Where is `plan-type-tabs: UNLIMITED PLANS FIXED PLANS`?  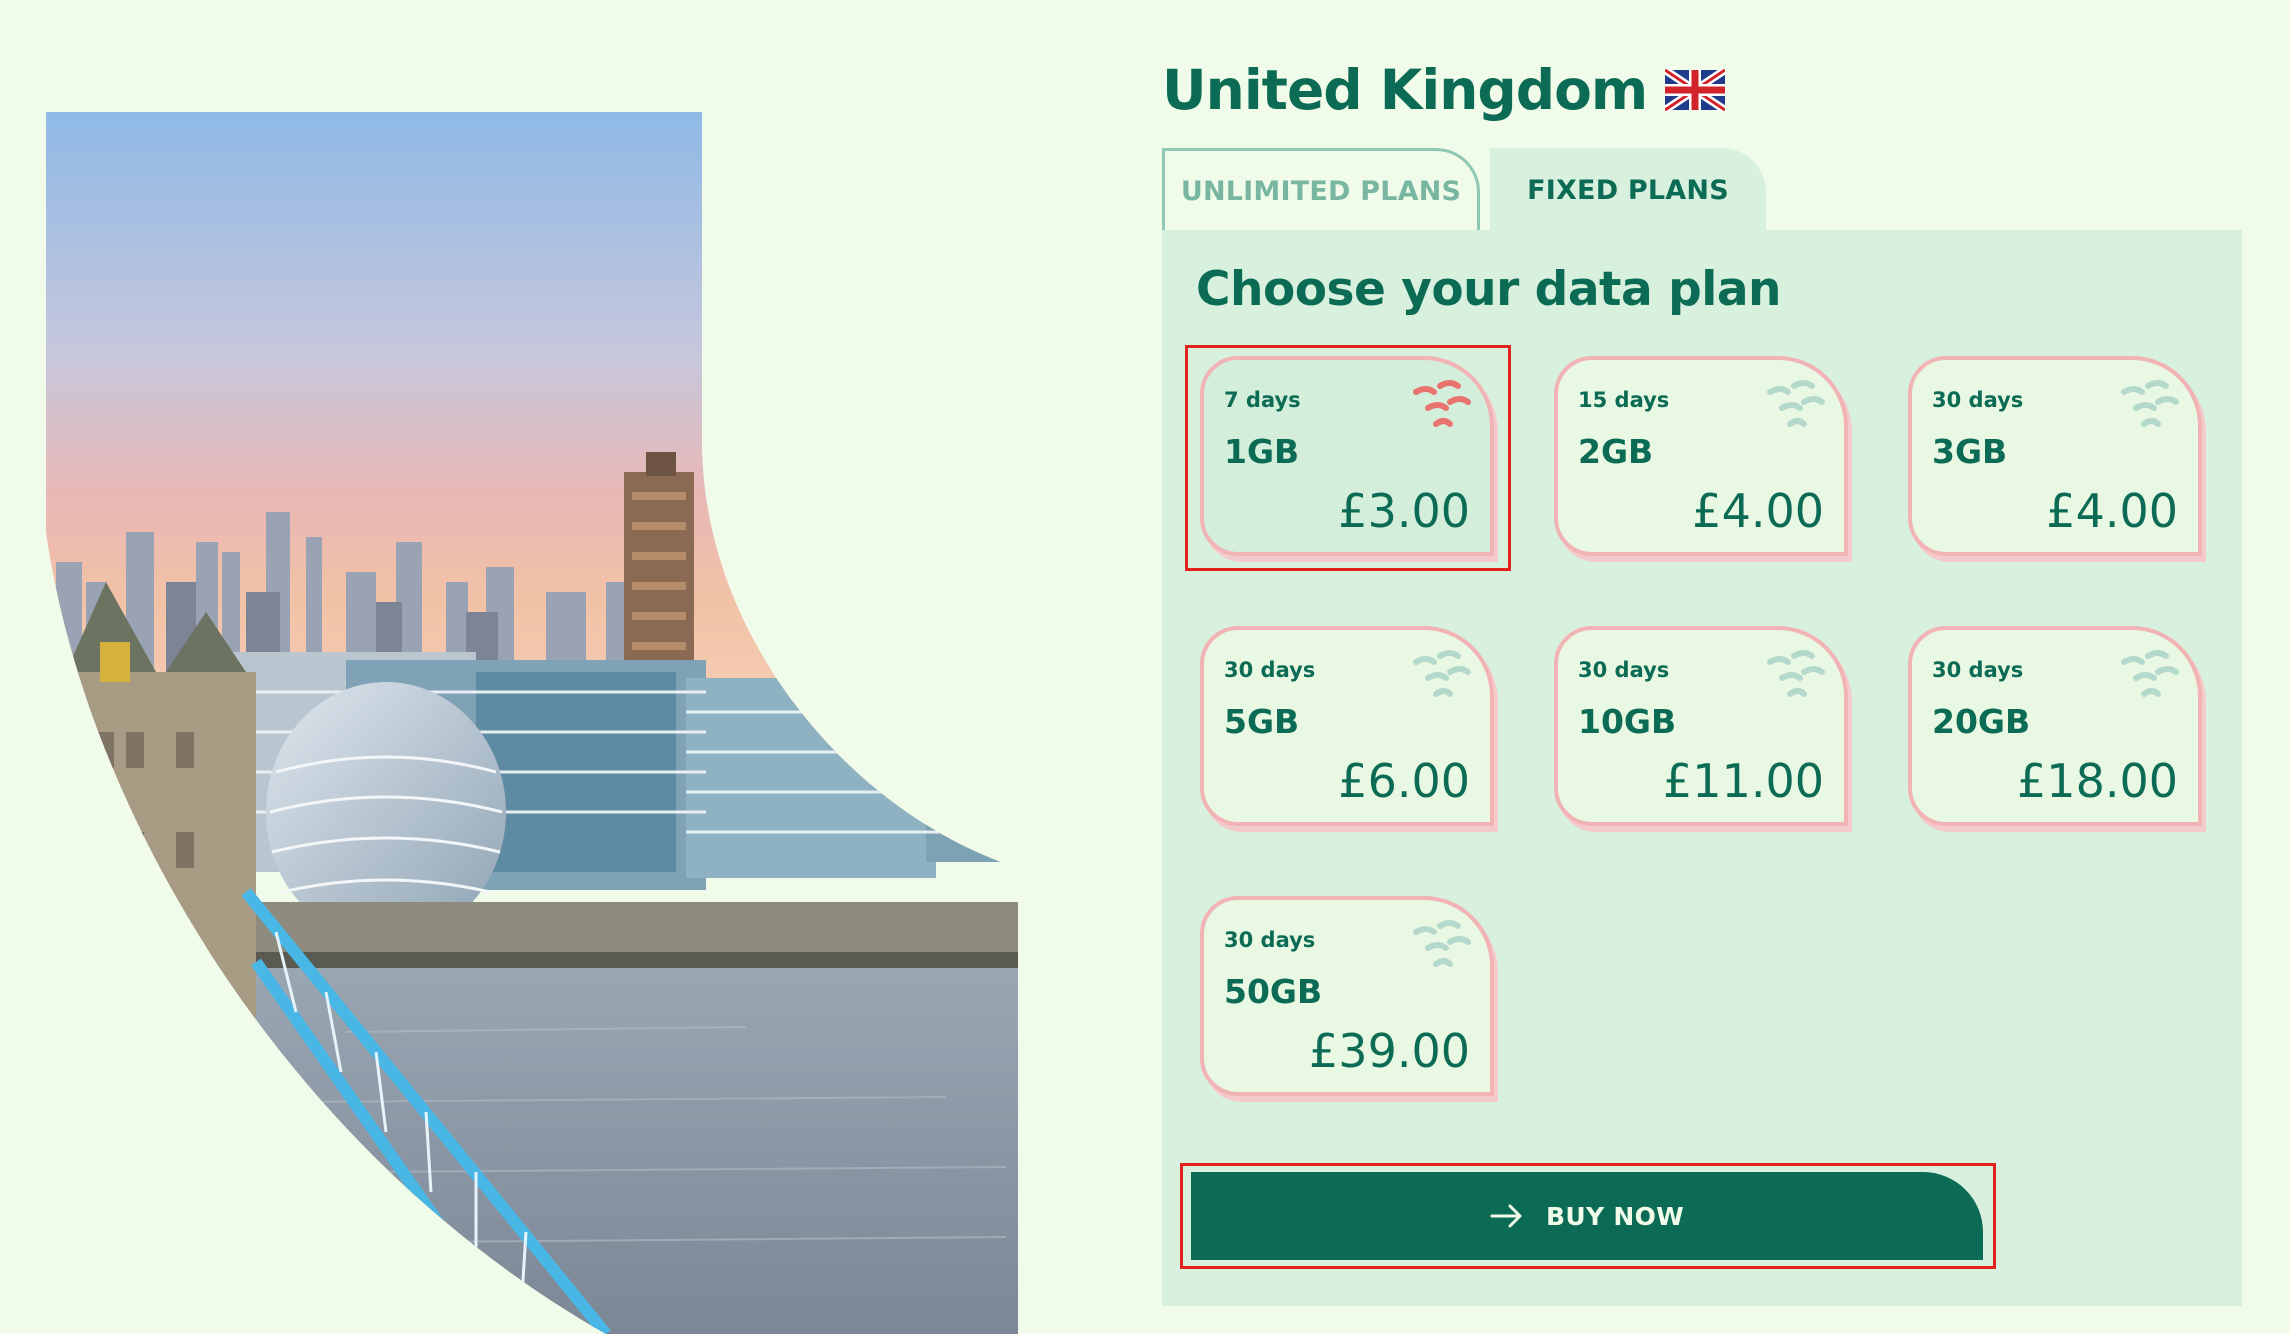 plan-type-tabs: UNLIMITED PLANS FIXED PLANS is located at coordinates (1464, 190).